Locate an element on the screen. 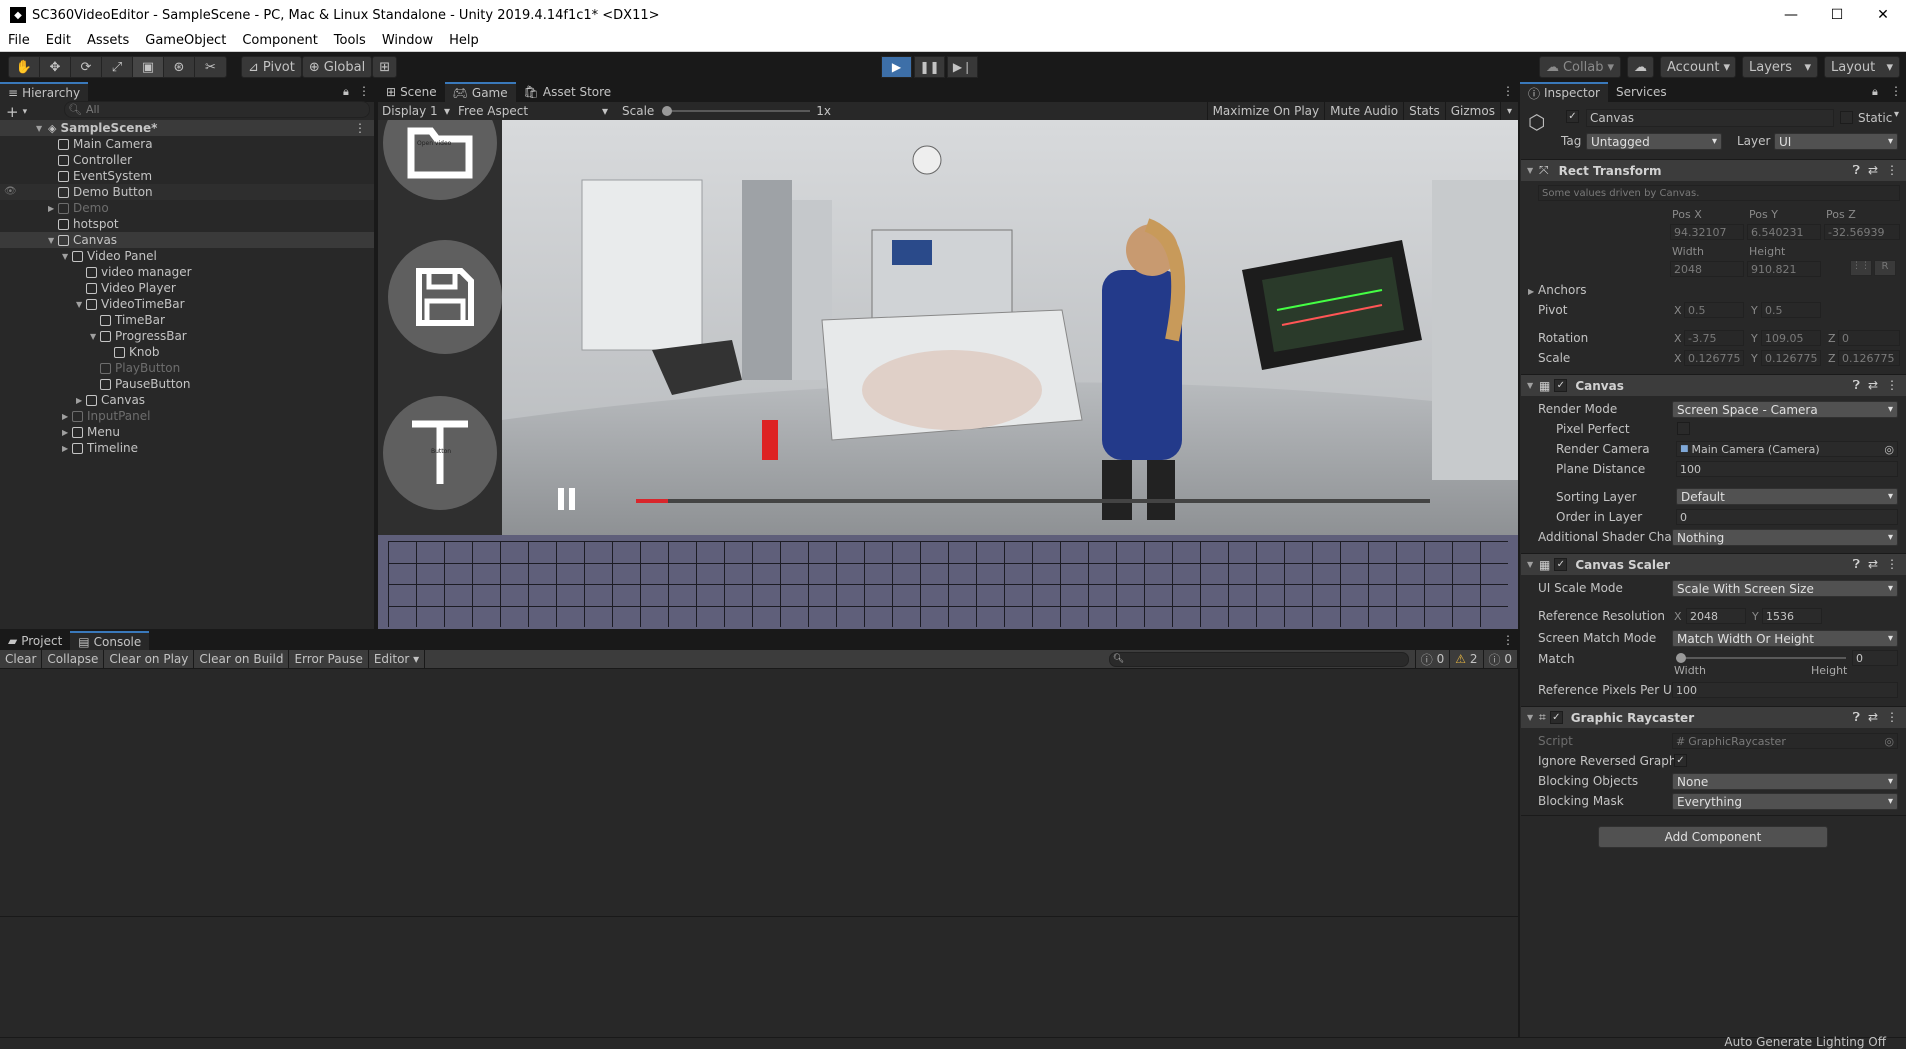  scale-y-field: 0.126775 is located at coordinates (1791, 358).